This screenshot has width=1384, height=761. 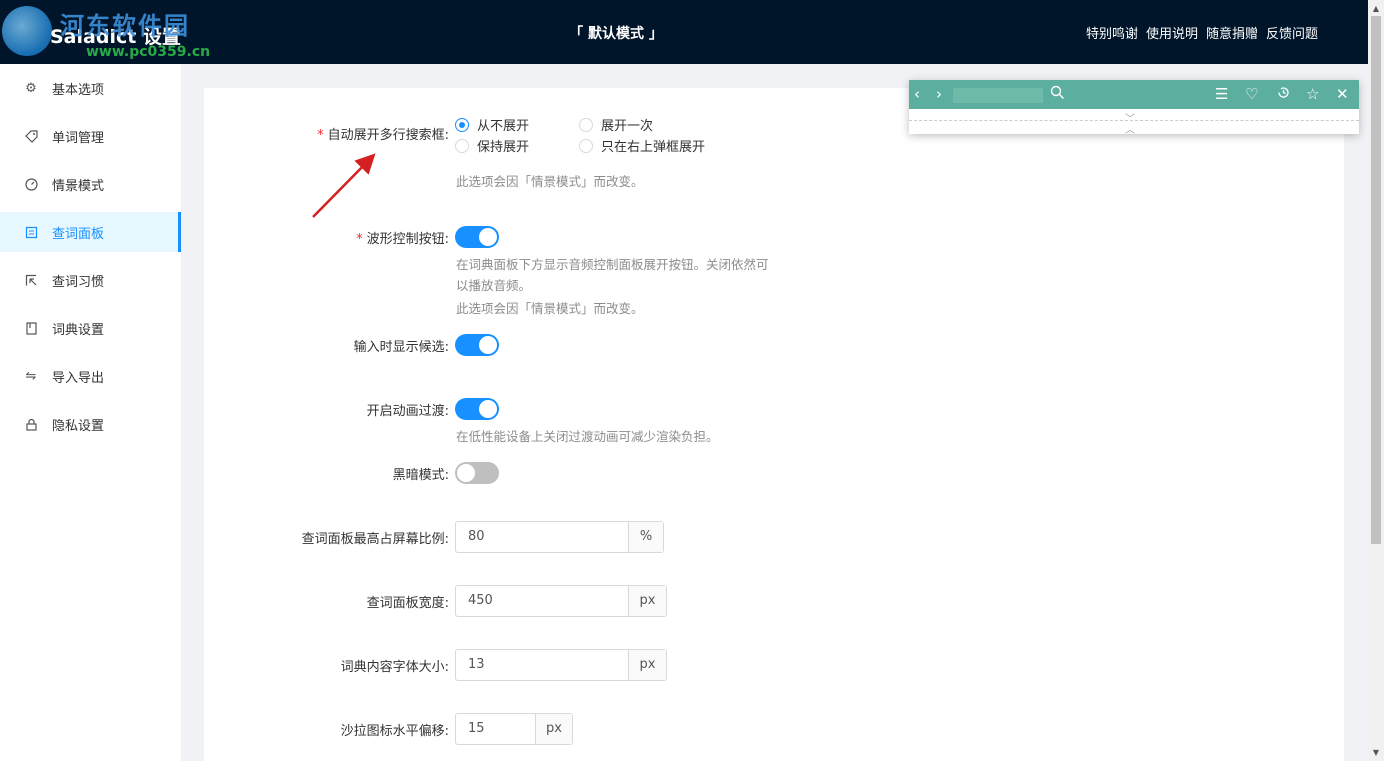 I want to click on dict-search-box, so click(x=998, y=95).